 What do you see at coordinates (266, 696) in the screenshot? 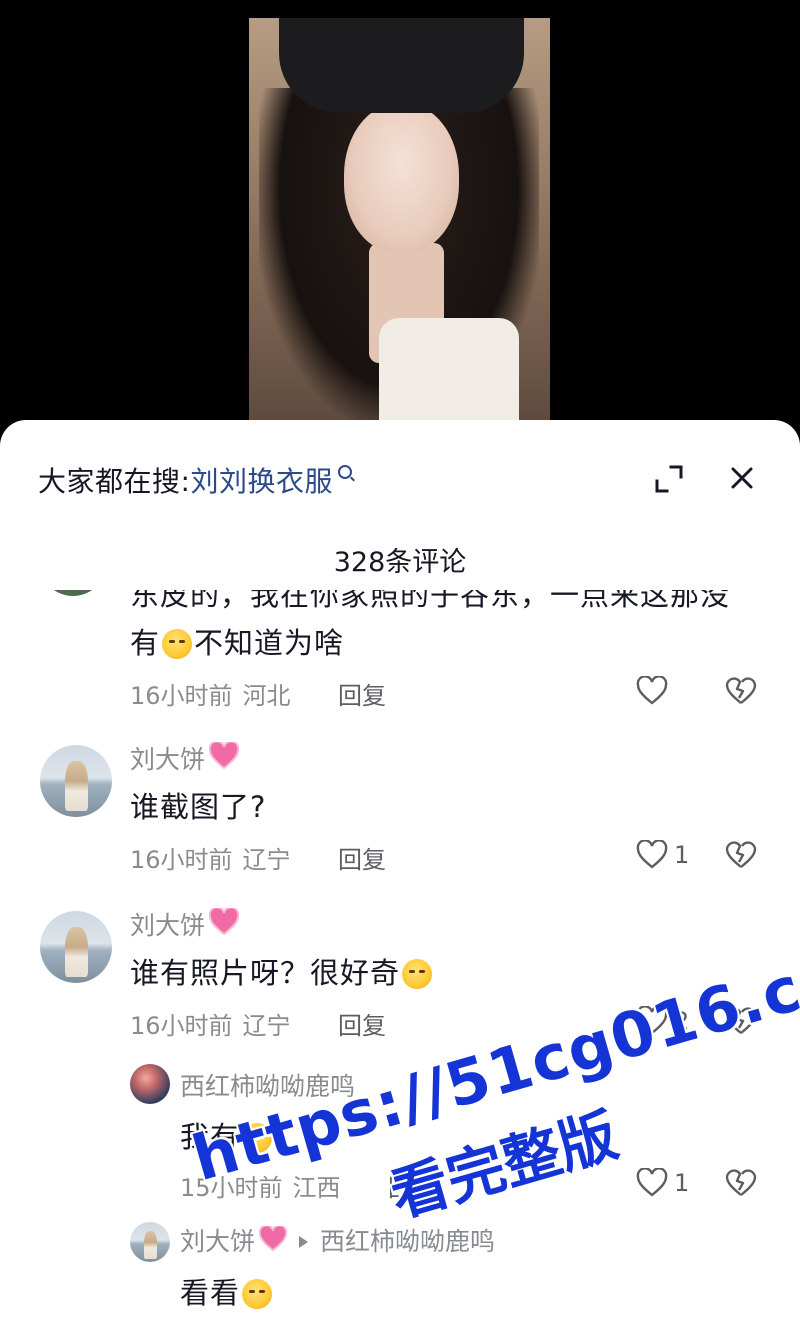
I see `comment-location: 河北` at bounding box center [266, 696].